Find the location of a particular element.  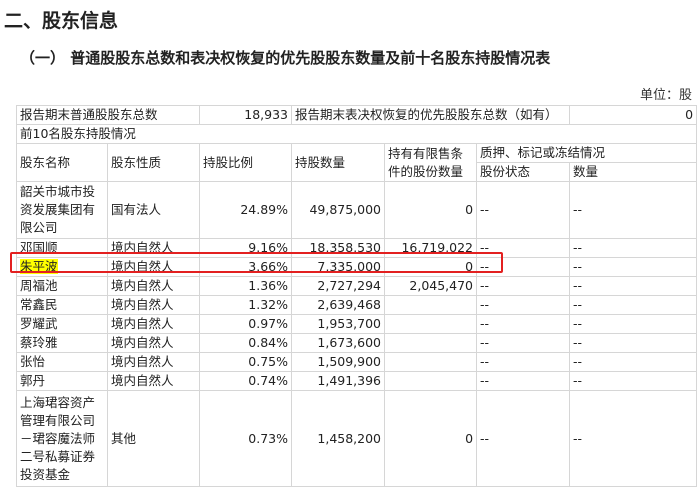

subsection-title: （一） 普通股股东总数和表决权恢复的优先股股东数量及前十名股东持股情况表 is located at coordinates (285, 58).